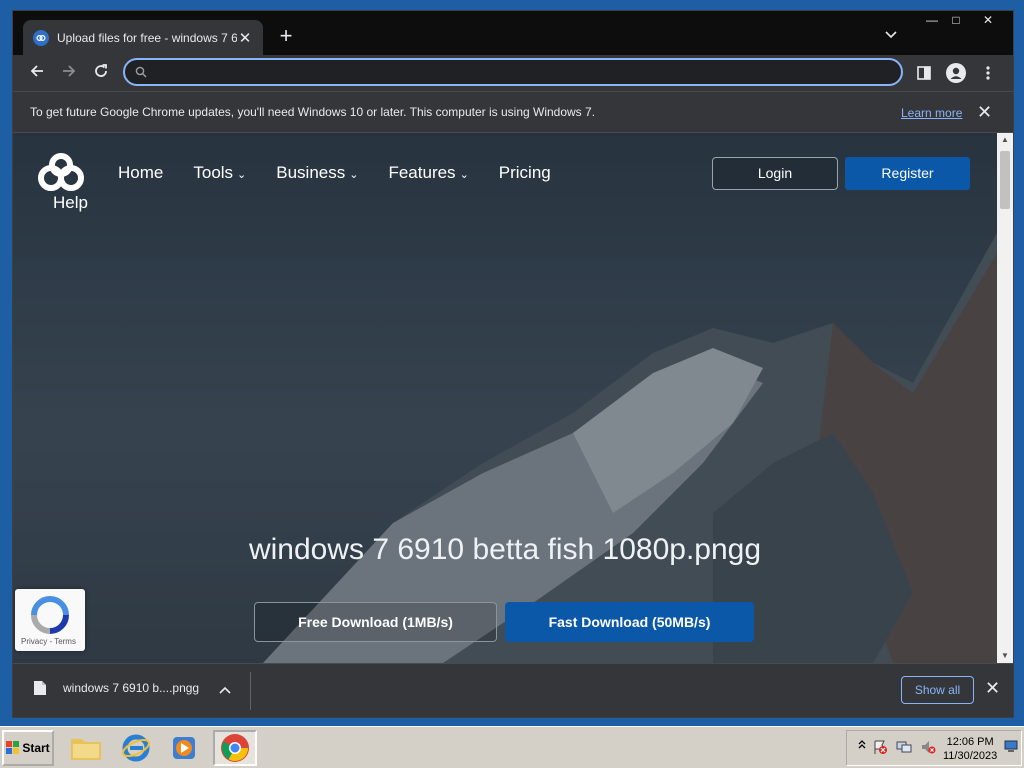 This screenshot has height=768, width=1024. I want to click on side-panel-icon, so click(924, 73).